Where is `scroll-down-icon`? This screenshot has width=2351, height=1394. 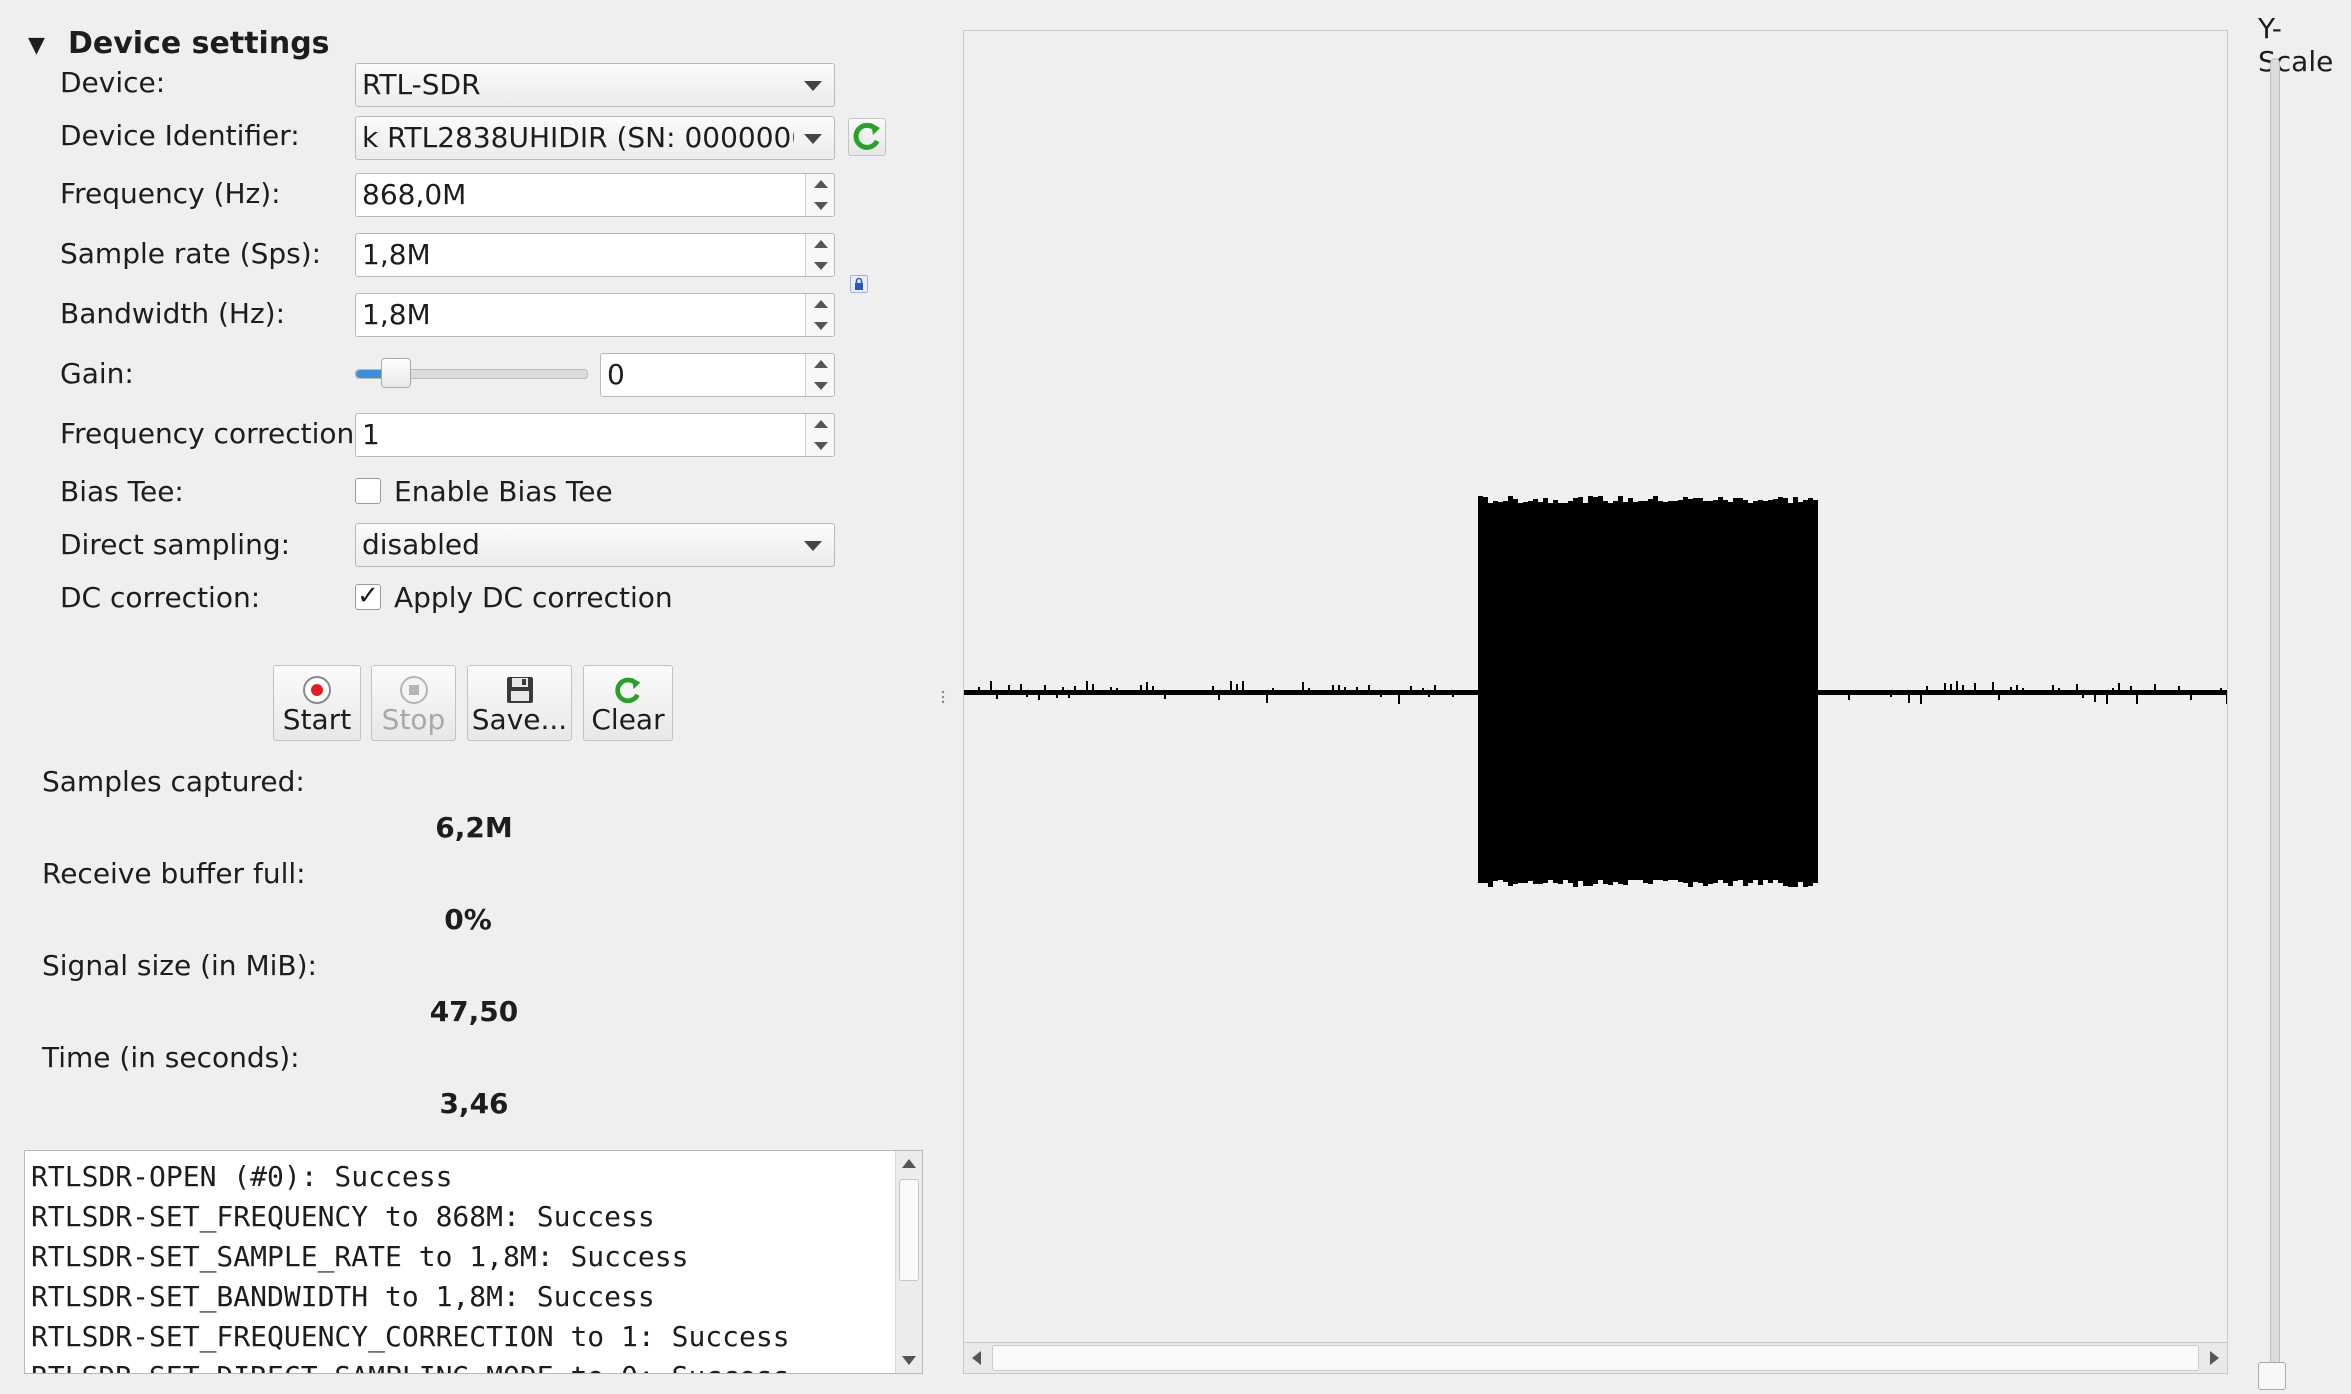
scroll-down-icon is located at coordinates (909, 1360).